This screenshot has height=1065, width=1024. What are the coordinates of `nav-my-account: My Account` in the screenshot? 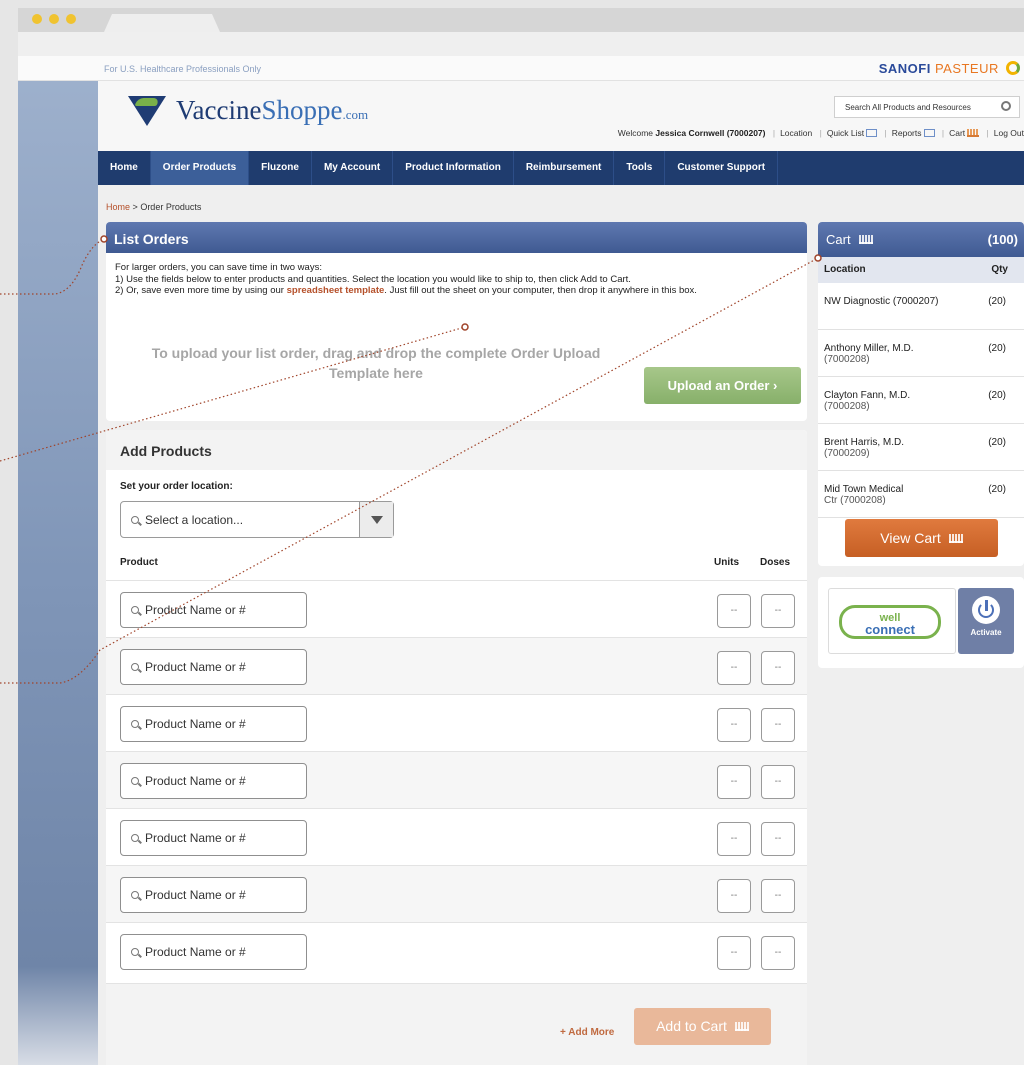 It's located at (353, 168).